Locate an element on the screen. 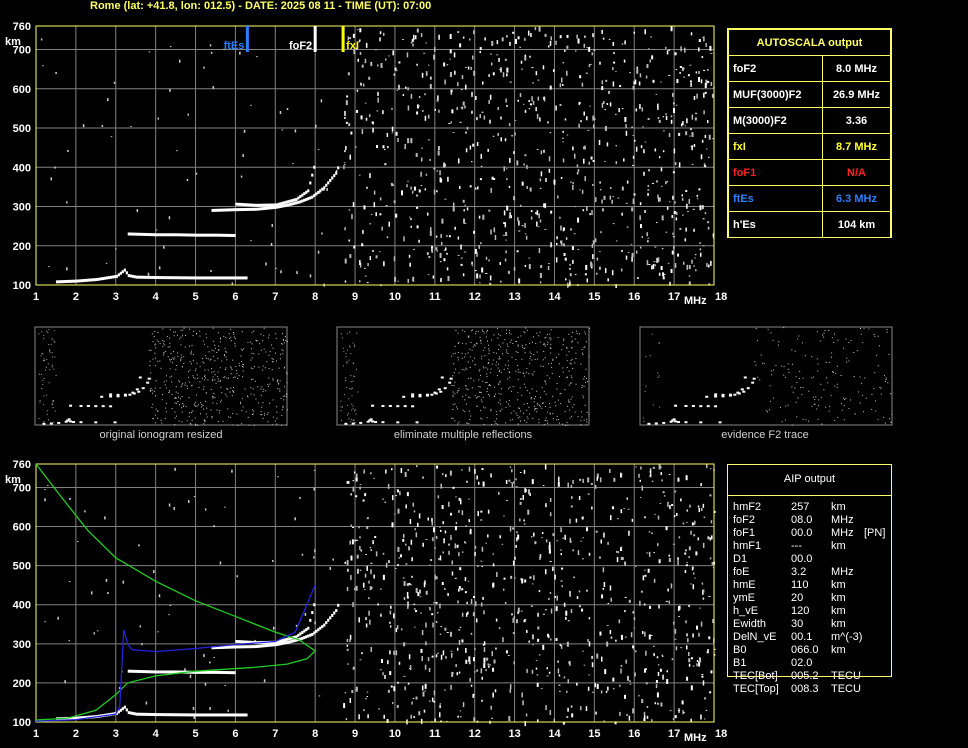 This screenshot has width=968, height=748. x-tick-label: 5 is located at coordinates (195, 734).